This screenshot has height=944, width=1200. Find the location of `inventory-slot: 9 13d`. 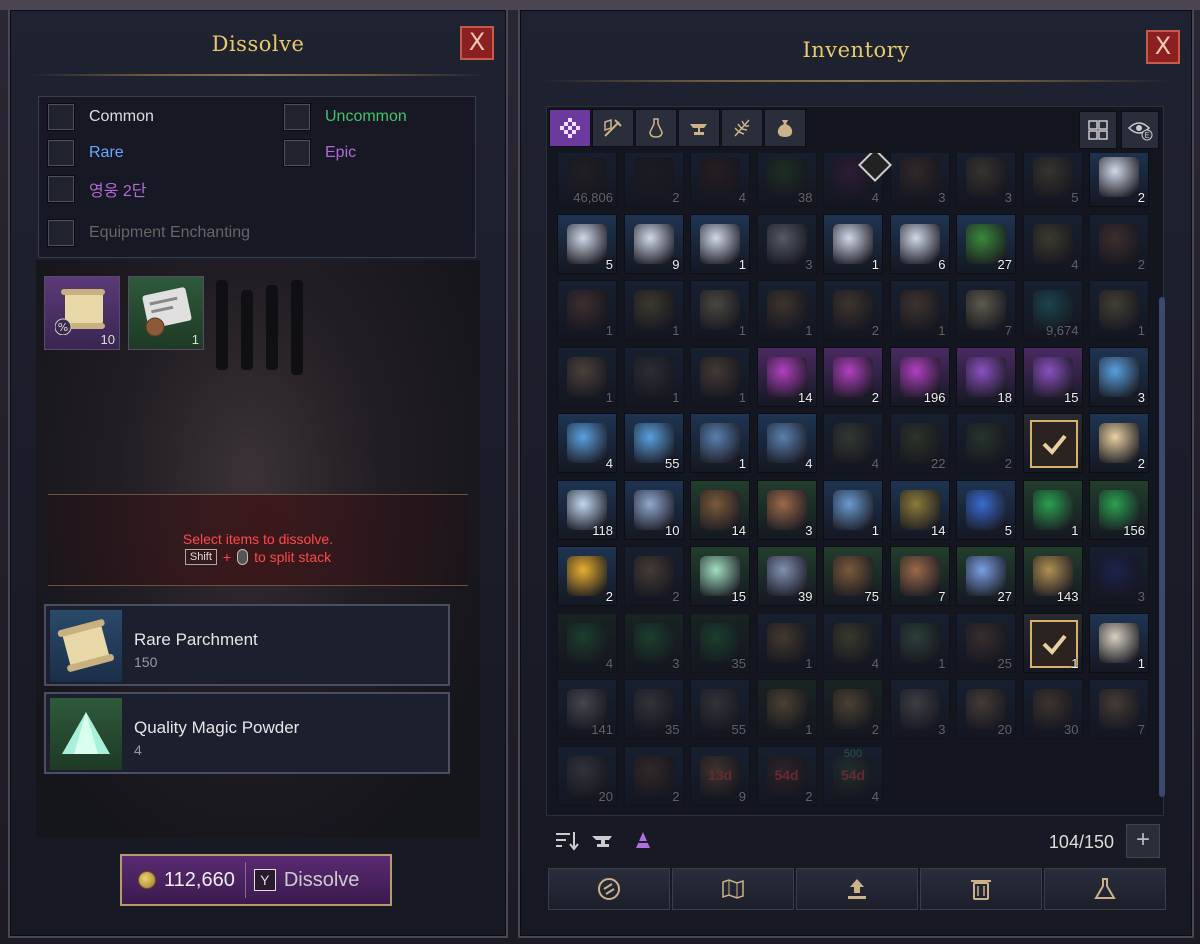

inventory-slot: 9 13d is located at coordinates (720, 775).